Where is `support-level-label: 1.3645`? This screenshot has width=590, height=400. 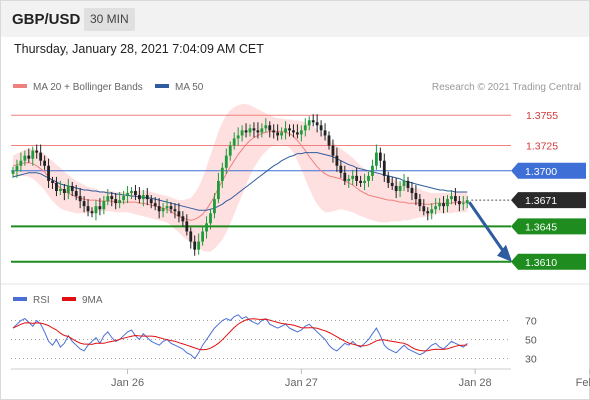
support-level-label: 1.3645 is located at coordinates (541, 227).